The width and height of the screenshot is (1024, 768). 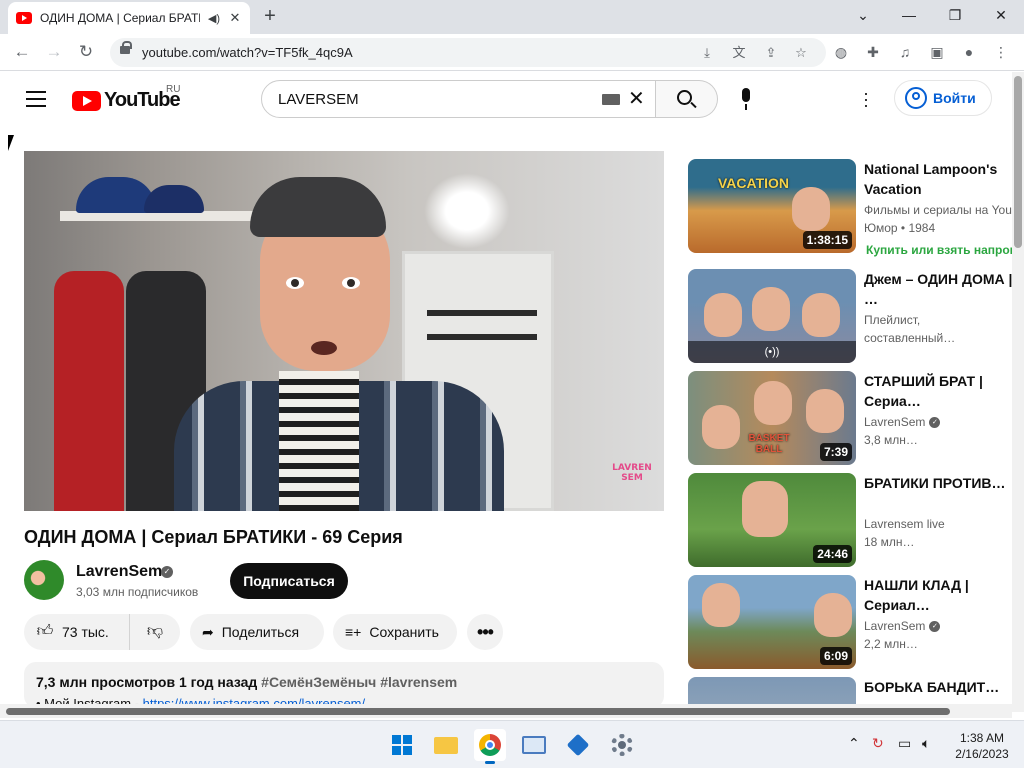 I want to click on folder-icon, so click(x=446, y=745).